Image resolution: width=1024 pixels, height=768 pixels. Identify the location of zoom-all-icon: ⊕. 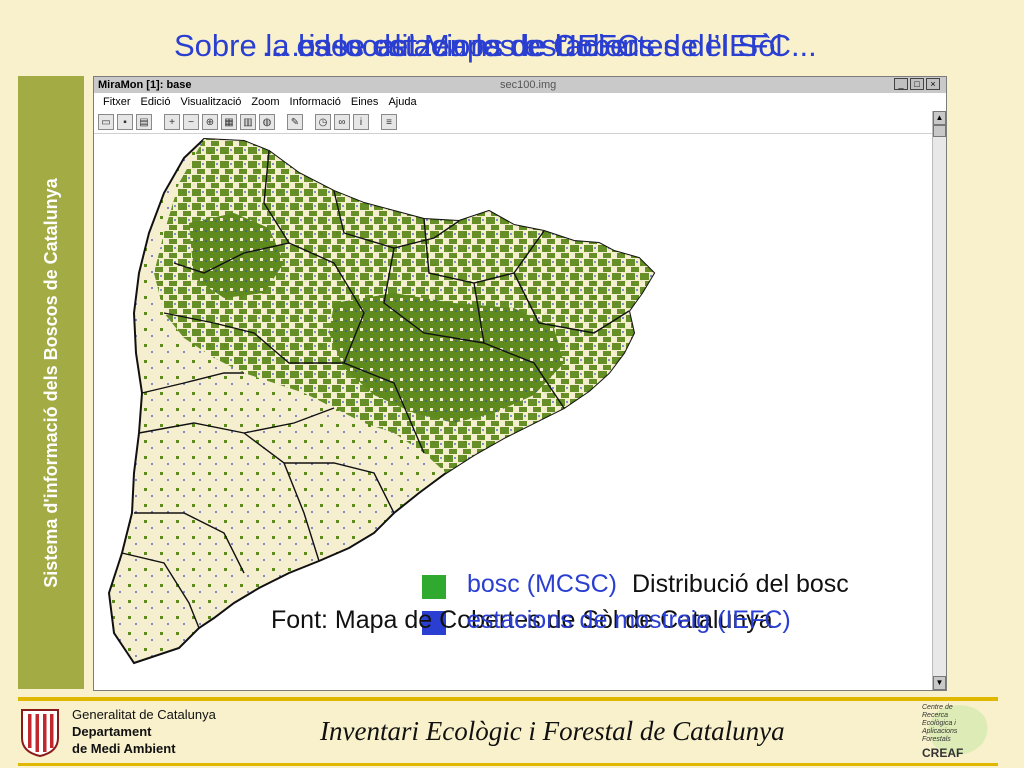
(210, 122).